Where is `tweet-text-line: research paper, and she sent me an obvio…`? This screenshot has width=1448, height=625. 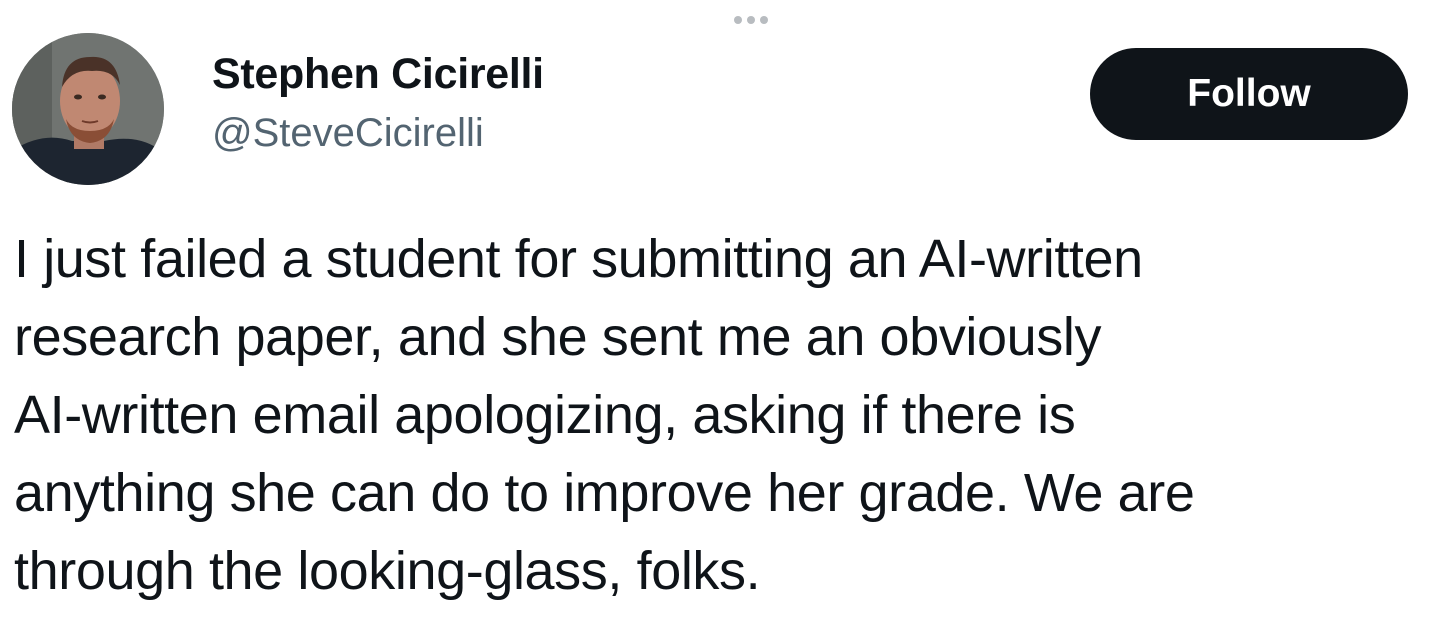 tweet-text-line: research paper, and she sent me an obvio… is located at coordinates (558, 337).